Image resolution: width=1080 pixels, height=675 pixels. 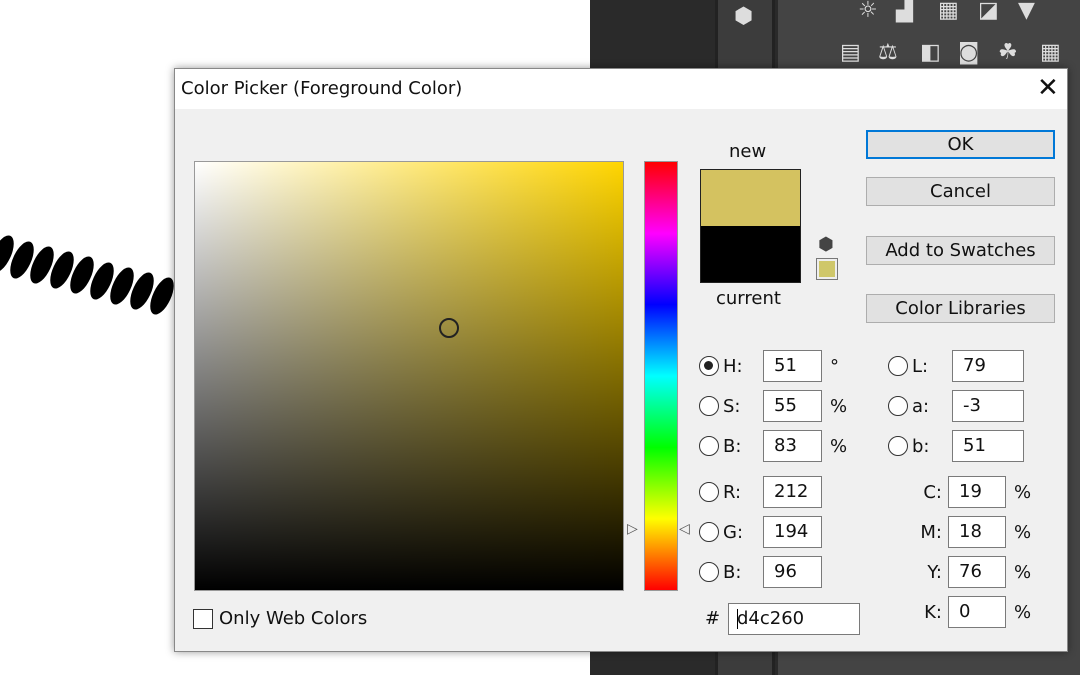 I want to click on blue-radio, so click(x=709, y=572).